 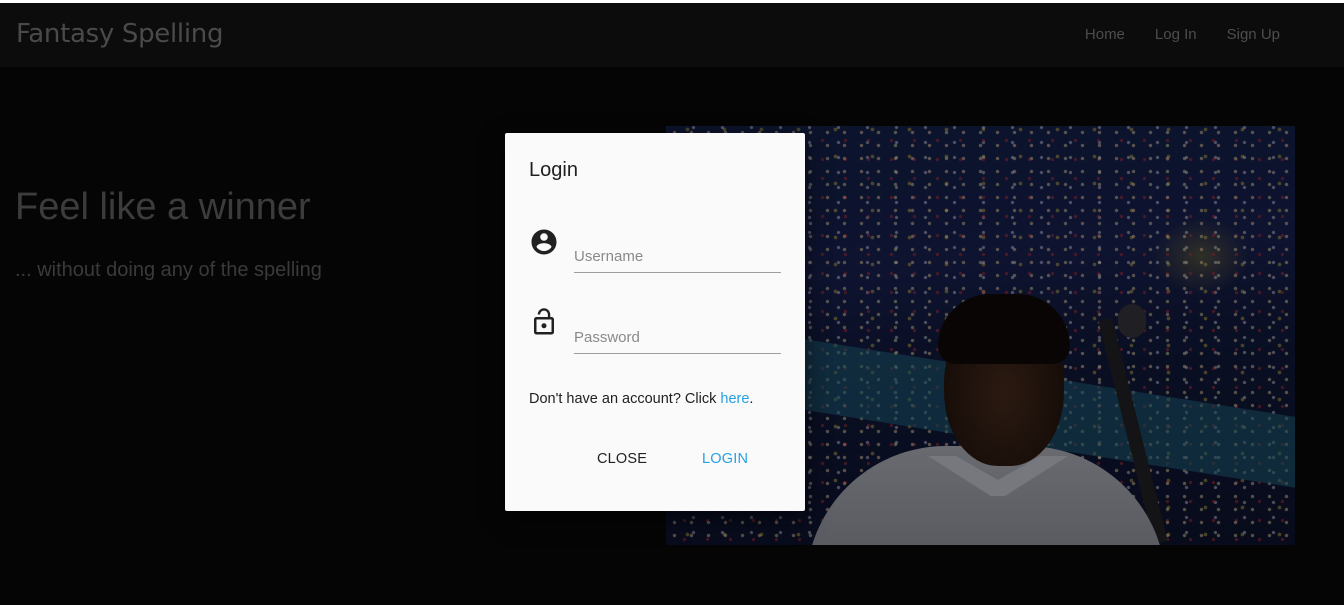 What do you see at coordinates (168, 270) in the screenshot?
I see `hero-subtitle: ... without doing any of the spelling` at bounding box center [168, 270].